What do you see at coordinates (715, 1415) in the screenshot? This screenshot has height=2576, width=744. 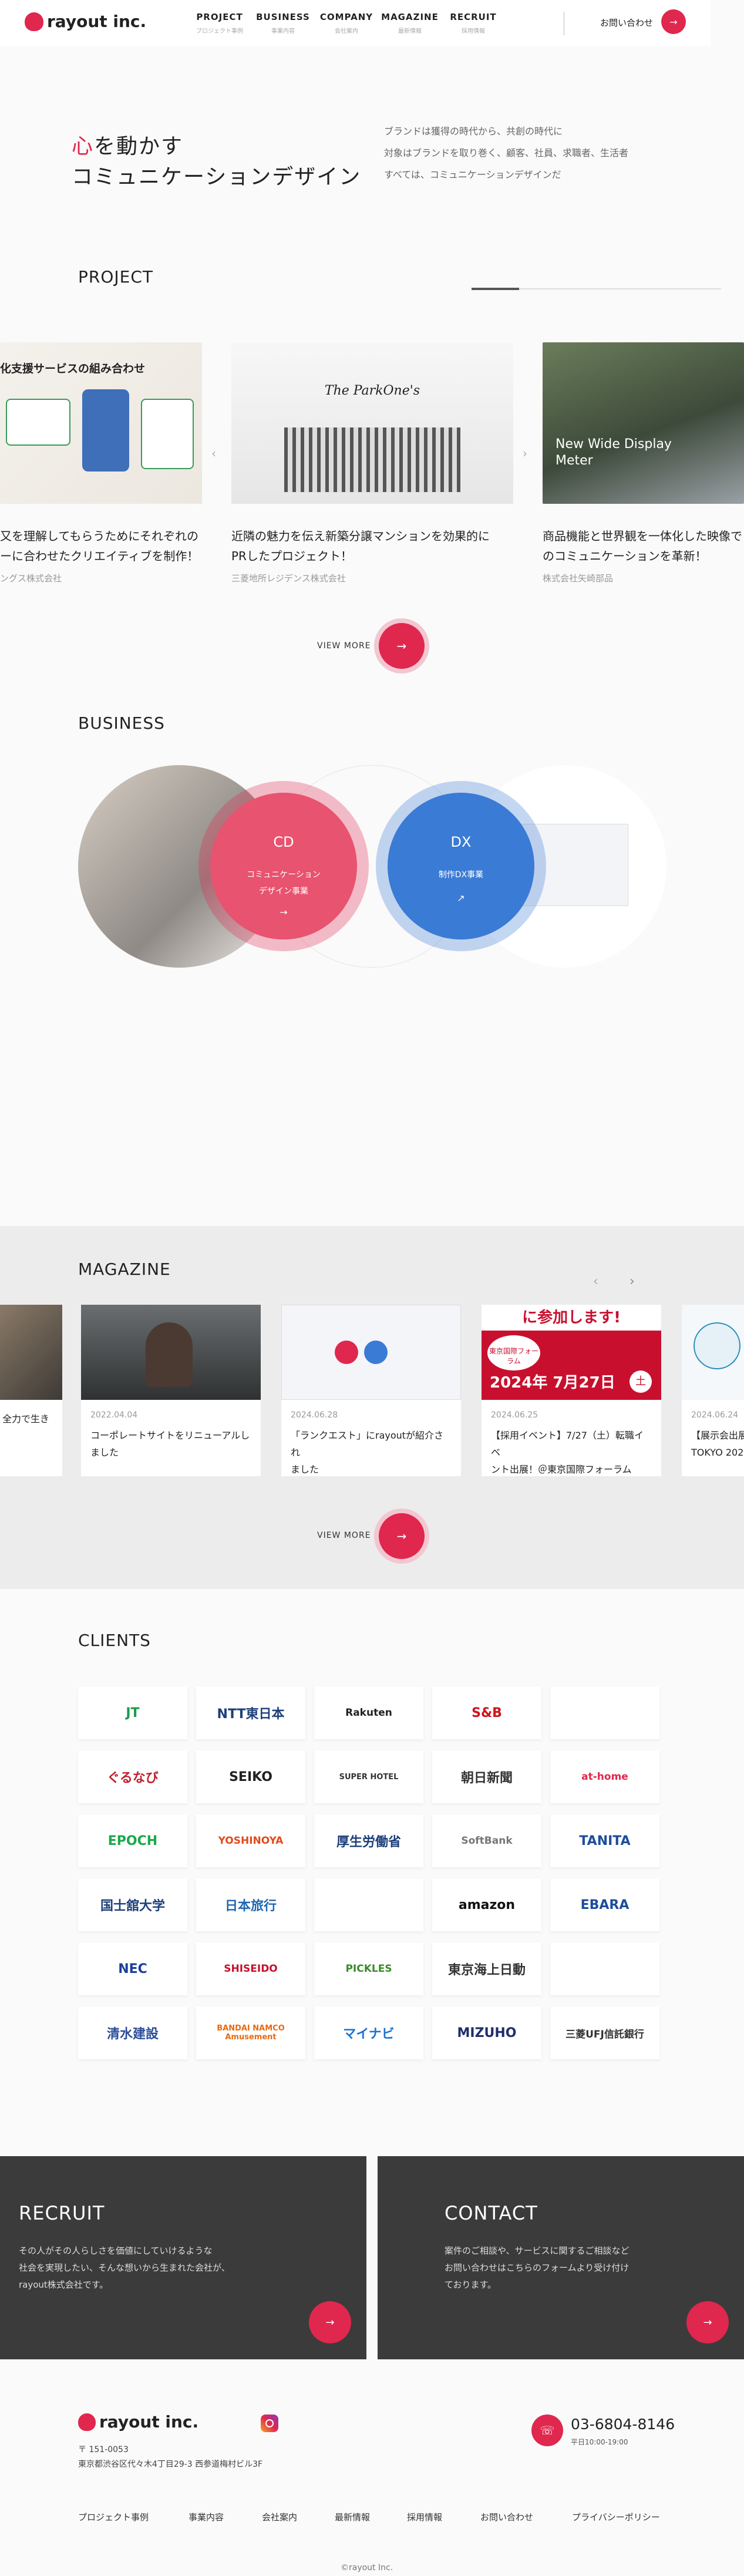 I see `magazine-date: 2024.06.24` at bounding box center [715, 1415].